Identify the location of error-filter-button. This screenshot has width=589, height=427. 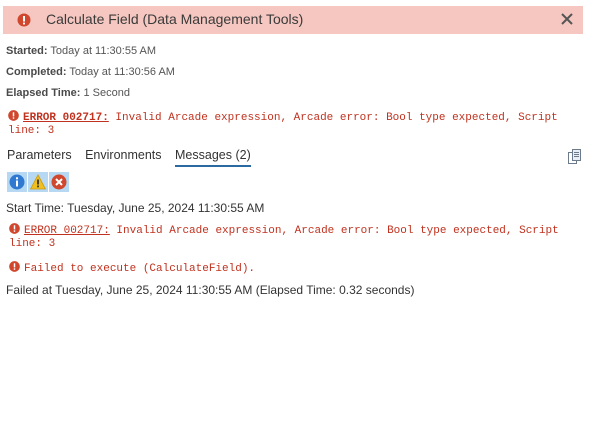
(59, 182).